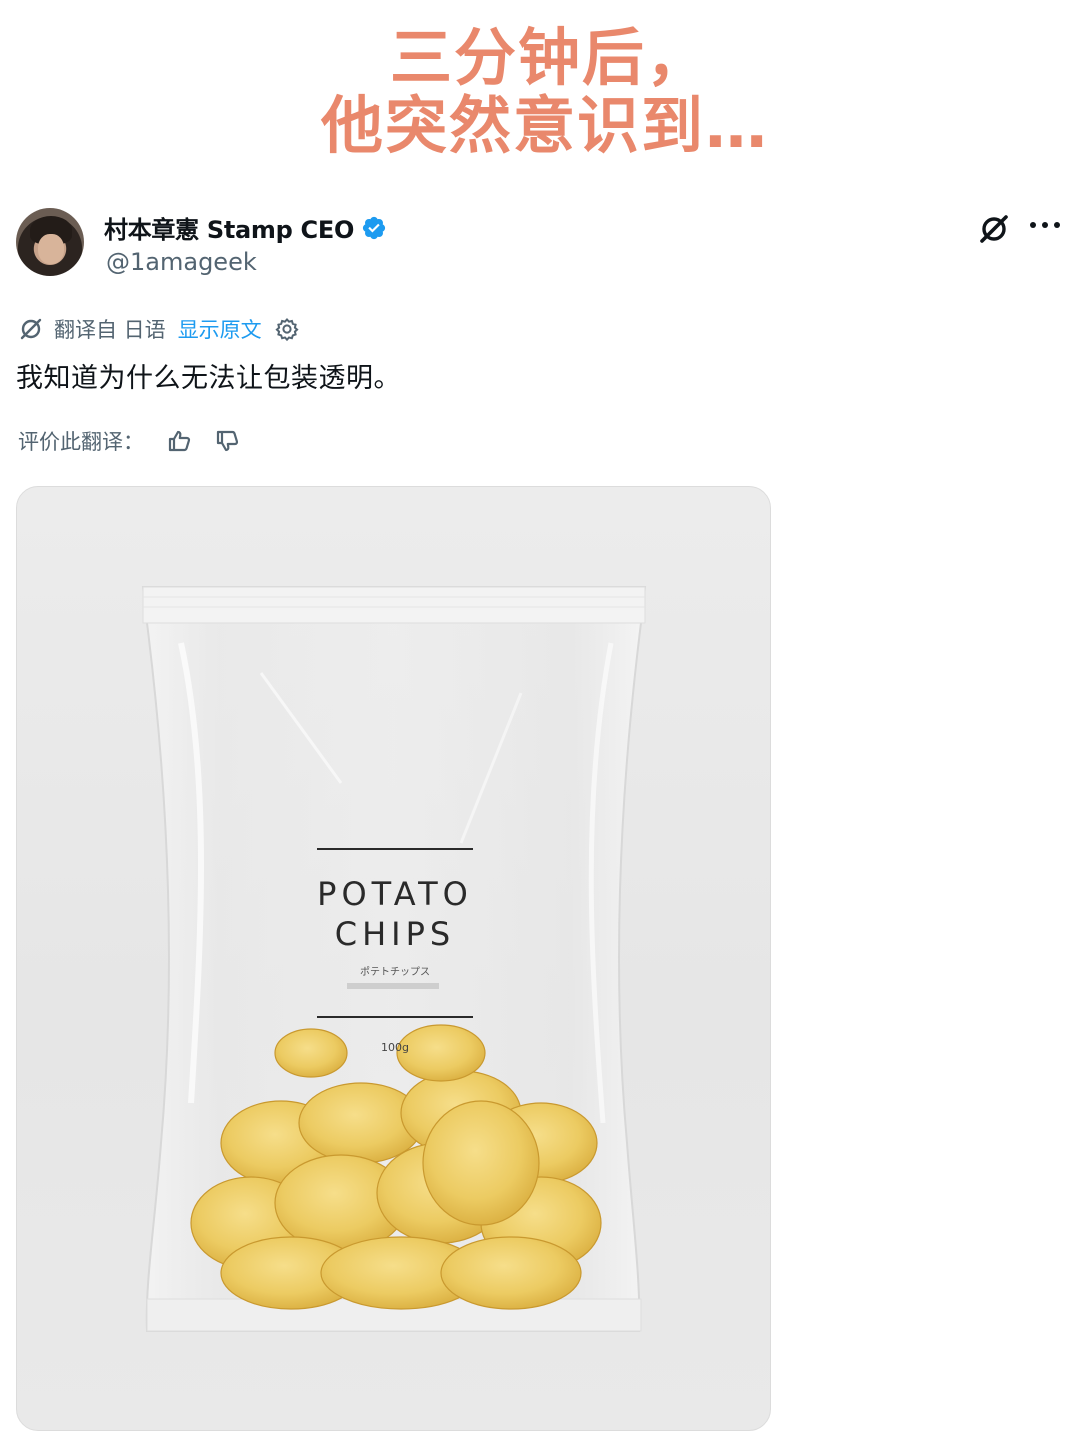 This screenshot has height=1441, width=1080. I want to click on show-original-link: 显示原文, so click(220, 329).